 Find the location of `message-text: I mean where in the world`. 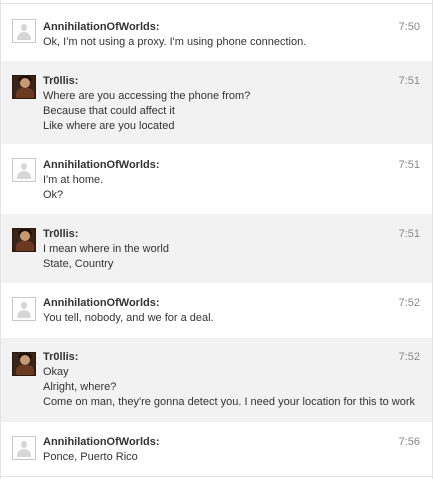

message-text: I mean where in the world is located at coordinates (106, 249).